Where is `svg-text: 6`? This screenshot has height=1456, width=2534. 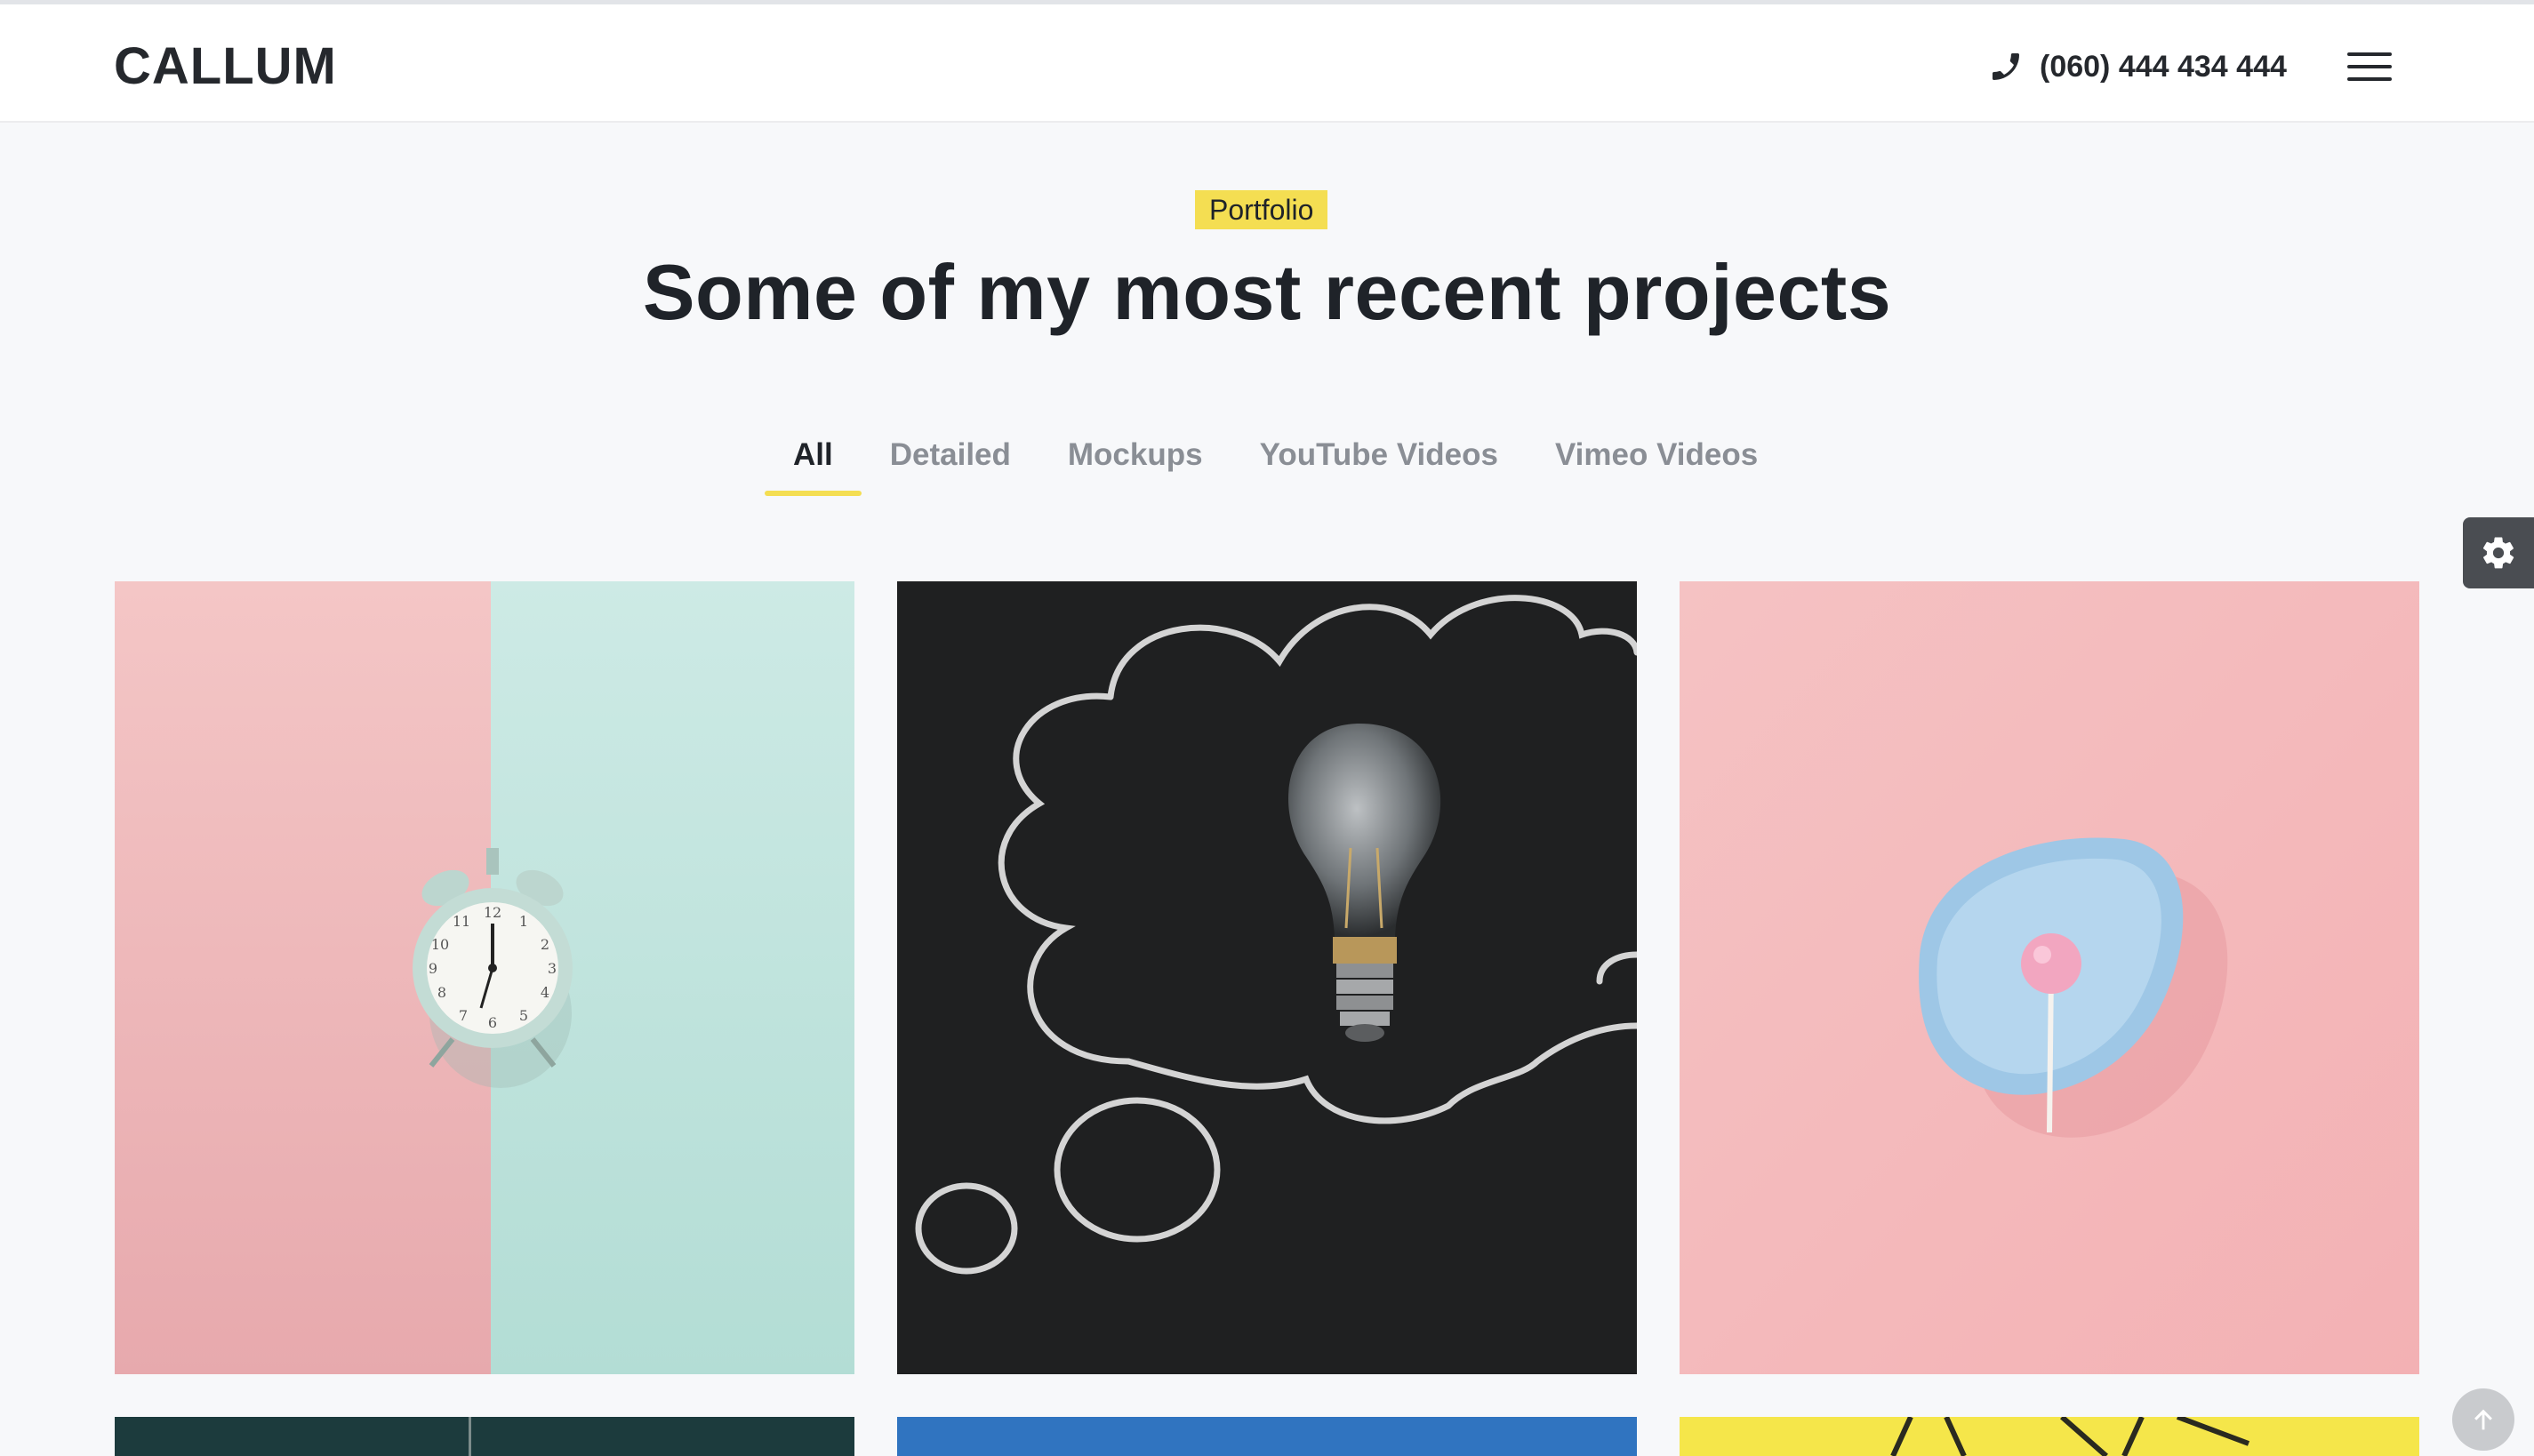
svg-text: 6 is located at coordinates (492, 1022).